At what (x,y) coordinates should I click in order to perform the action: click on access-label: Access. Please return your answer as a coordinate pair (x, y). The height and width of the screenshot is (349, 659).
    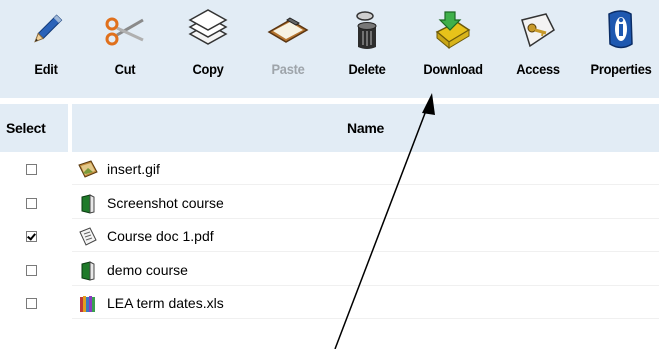
    Looking at the image, I should click on (538, 69).